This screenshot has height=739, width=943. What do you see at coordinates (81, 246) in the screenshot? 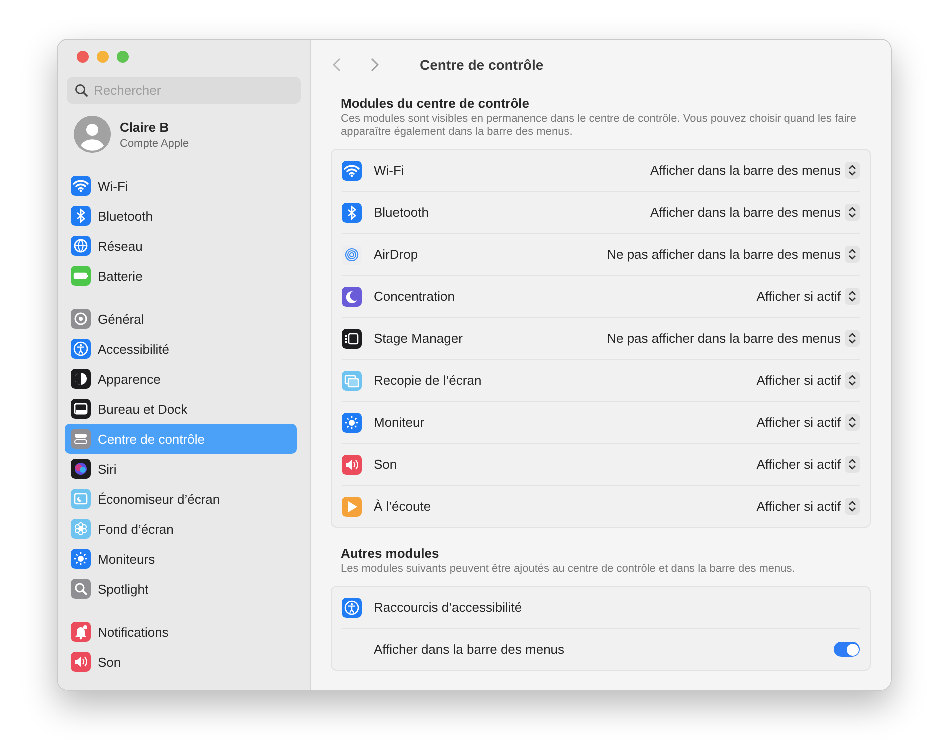
I see `globe-icon` at bounding box center [81, 246].